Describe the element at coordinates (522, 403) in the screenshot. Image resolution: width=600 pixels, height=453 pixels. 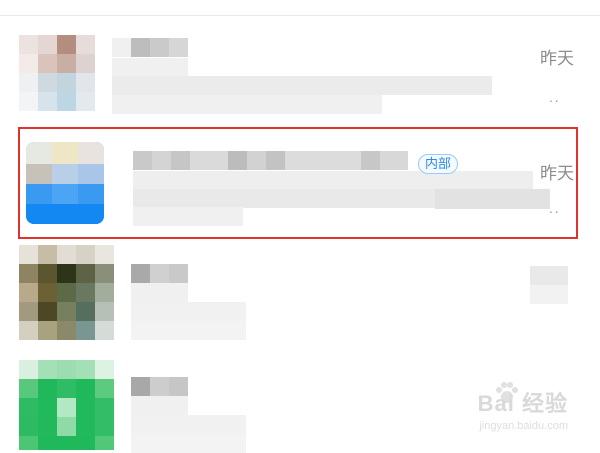
I see `watermark-brand: Bai 经验` at that location.